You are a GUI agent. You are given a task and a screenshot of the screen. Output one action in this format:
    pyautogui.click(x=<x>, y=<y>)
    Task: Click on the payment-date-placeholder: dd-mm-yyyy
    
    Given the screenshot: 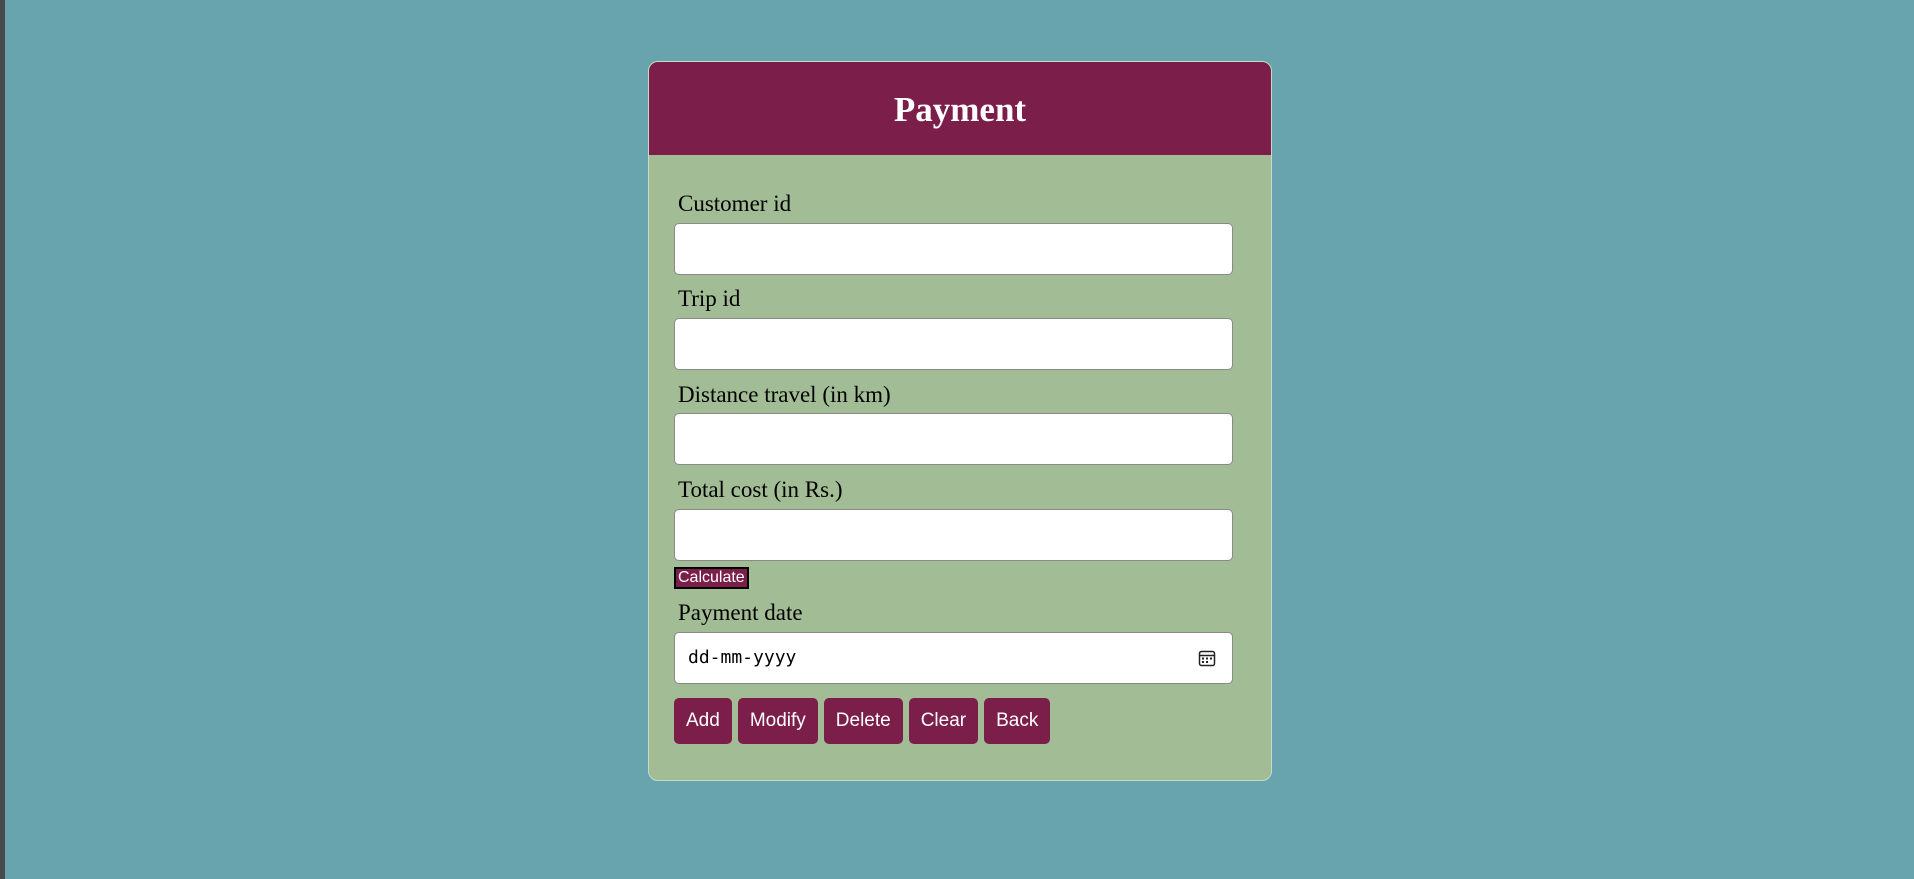 What is the action you would take?
    pyautogui.click(x=742, y=657)
    